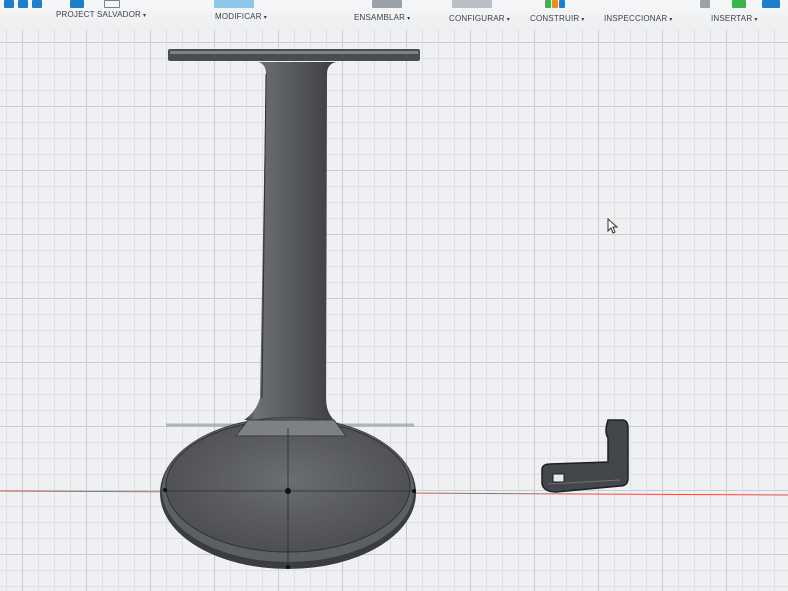 The width and height of the screenshot is (788, 591). Describe the element at coordinates (294, 52) in the screenshot. I see `stand-top-bar-highlight` at that location.